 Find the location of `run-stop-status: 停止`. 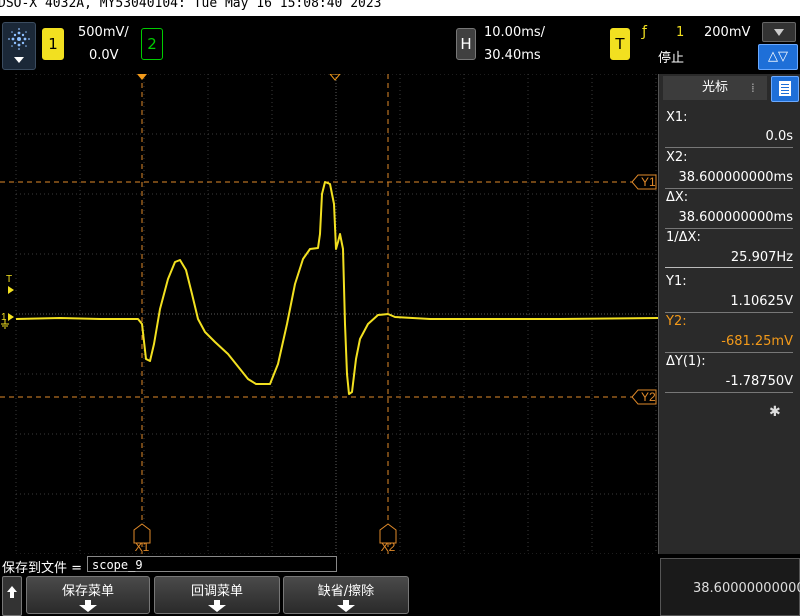

run-stop-status: 停止 is located at coordinates (671, 58).